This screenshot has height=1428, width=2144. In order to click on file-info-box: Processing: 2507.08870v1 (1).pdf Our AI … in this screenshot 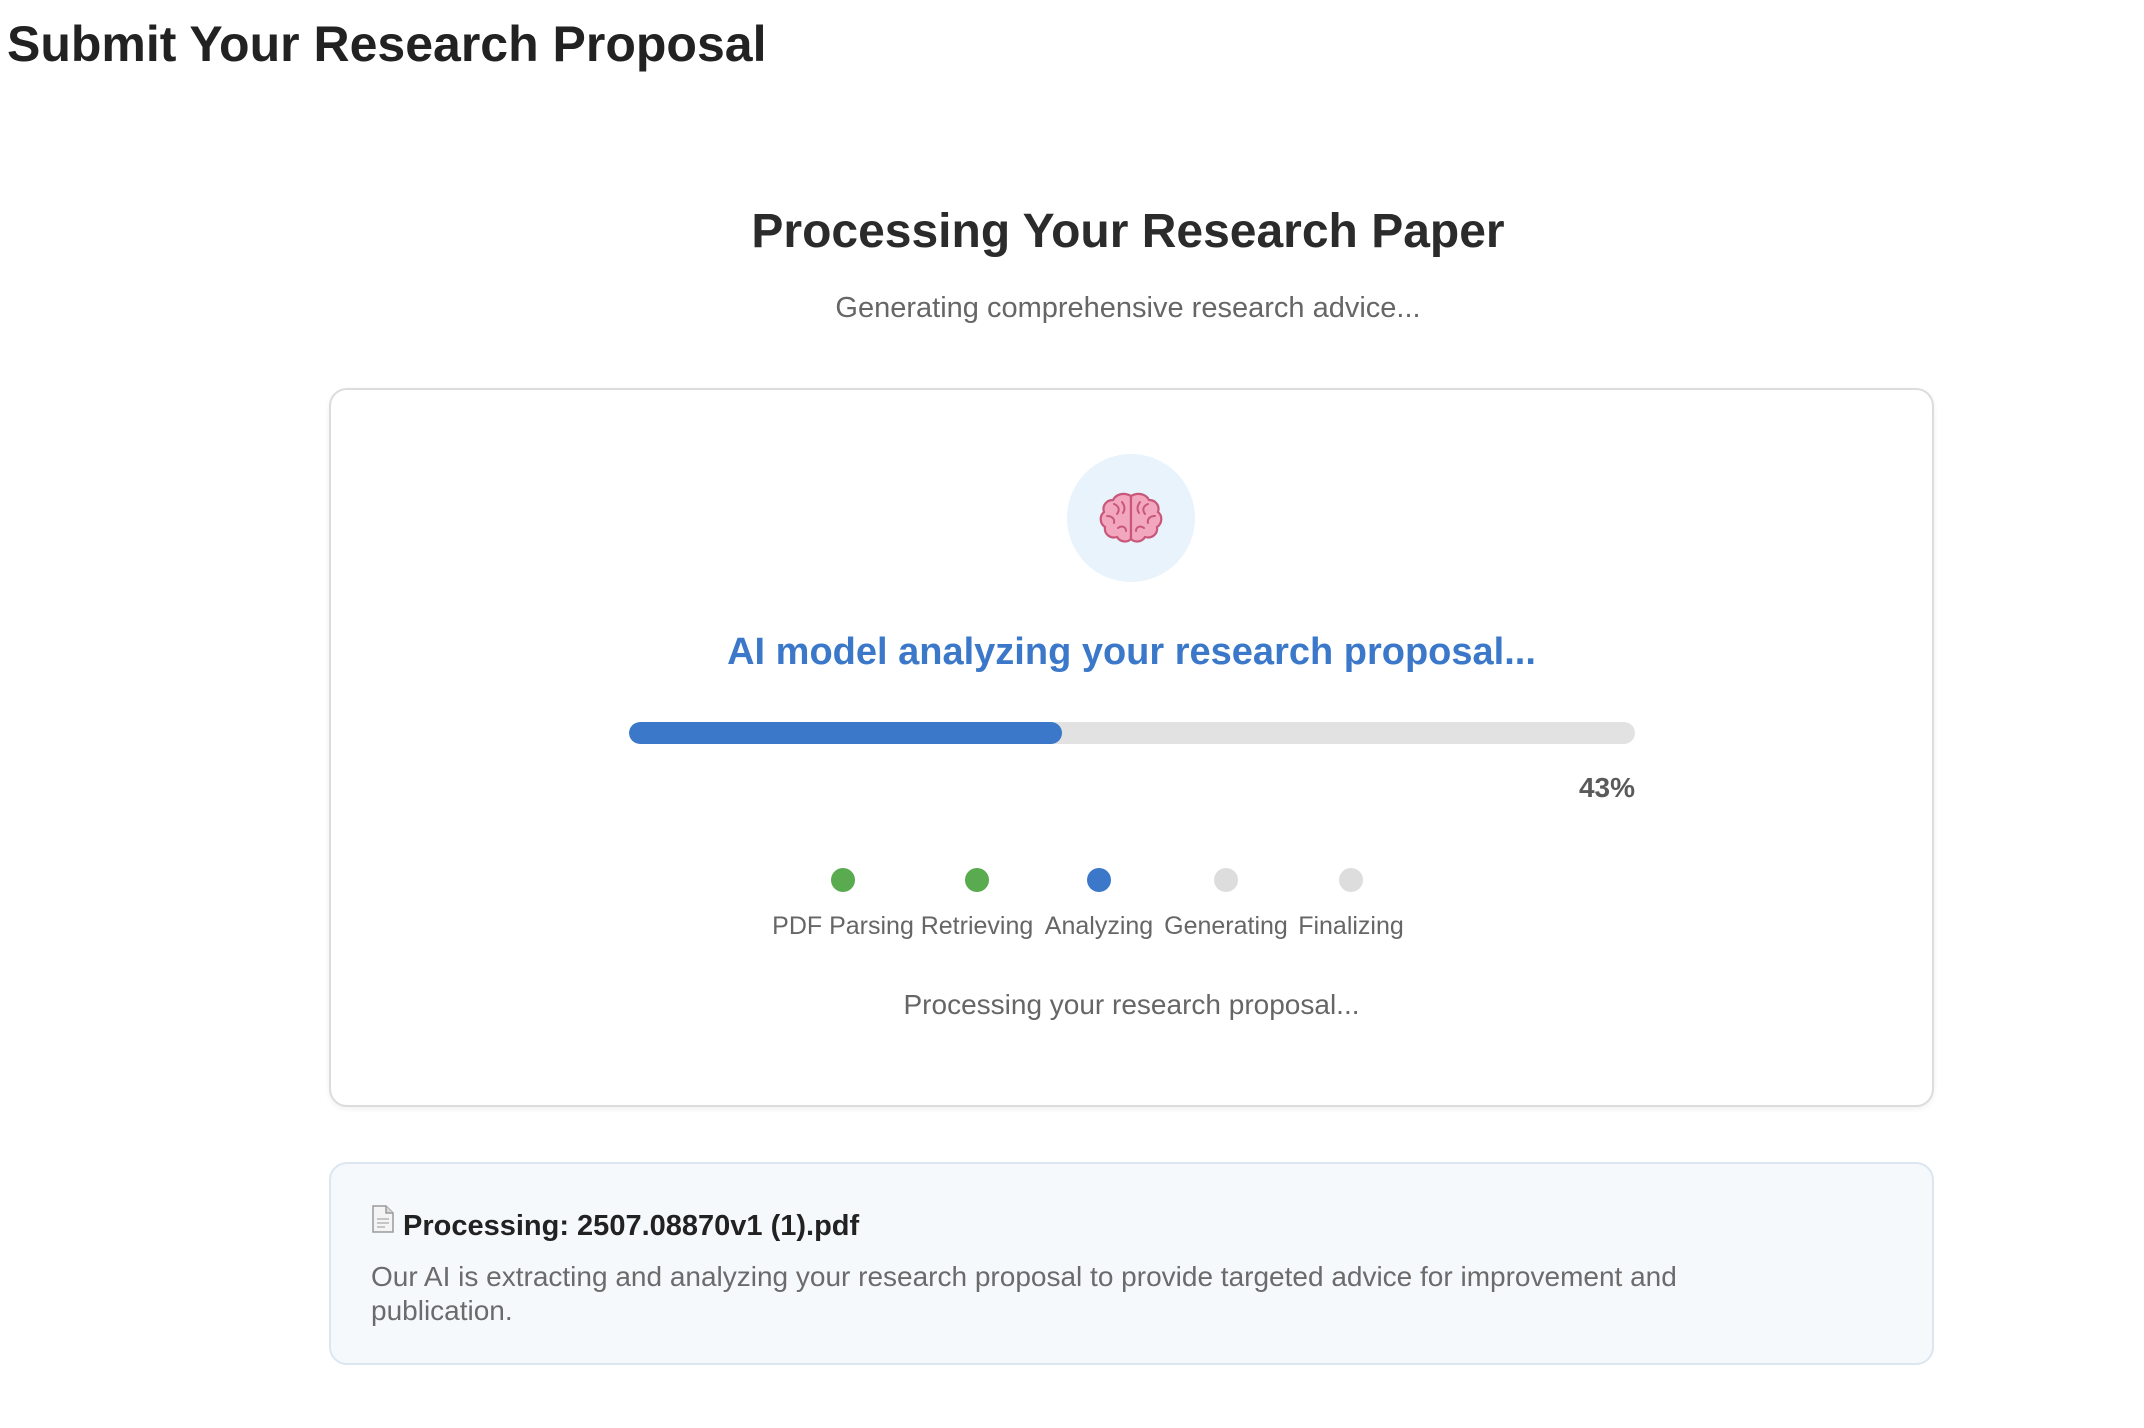, I will do `click(1131, 1263)`.